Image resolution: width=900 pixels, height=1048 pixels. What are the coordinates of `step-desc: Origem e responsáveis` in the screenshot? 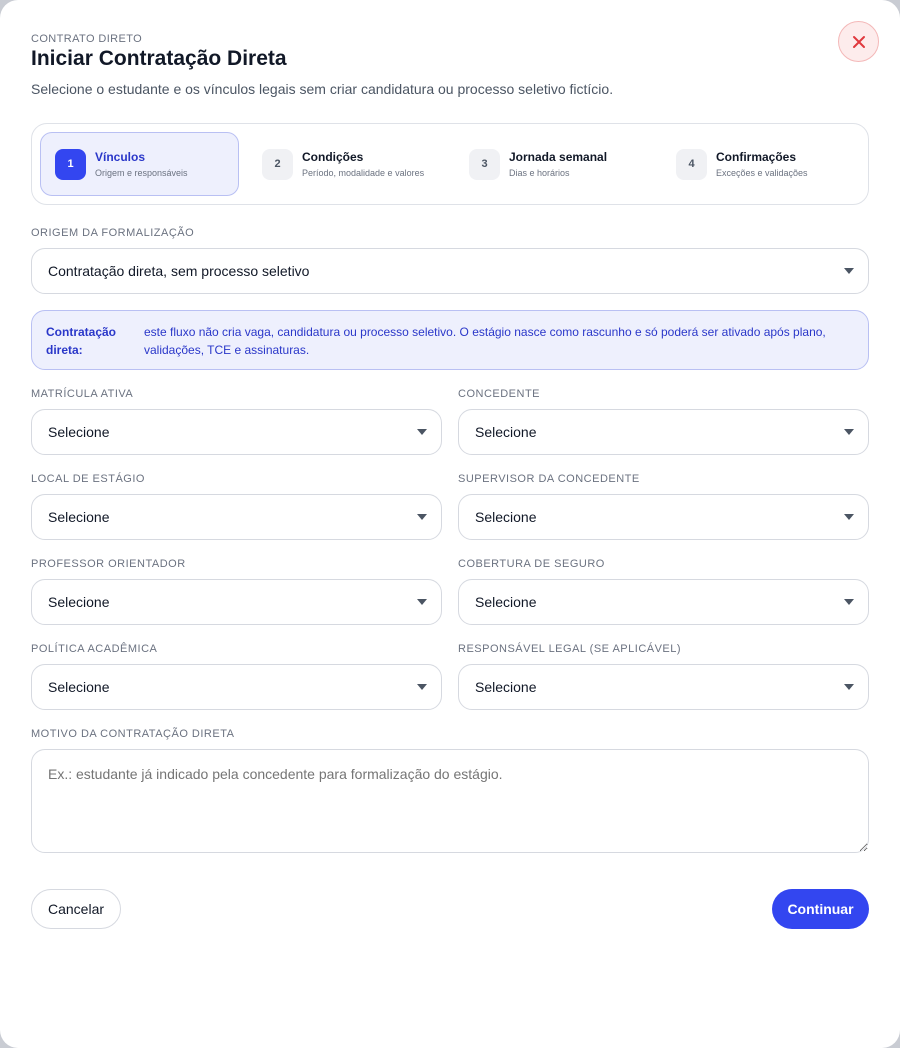 It's located at (141, 173).